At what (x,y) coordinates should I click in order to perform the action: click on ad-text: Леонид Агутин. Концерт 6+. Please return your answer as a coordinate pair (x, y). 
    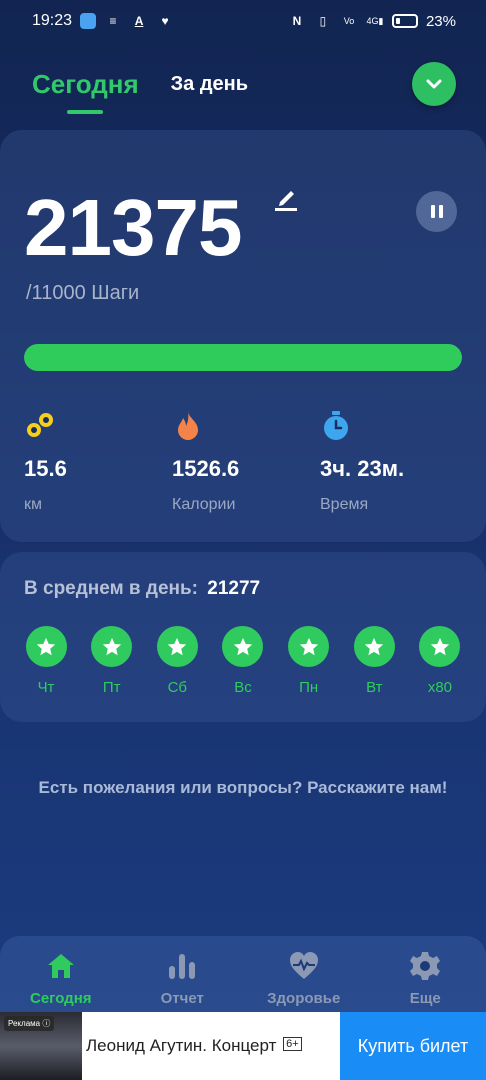
    Looking at the image, I should click on (211, 1046).